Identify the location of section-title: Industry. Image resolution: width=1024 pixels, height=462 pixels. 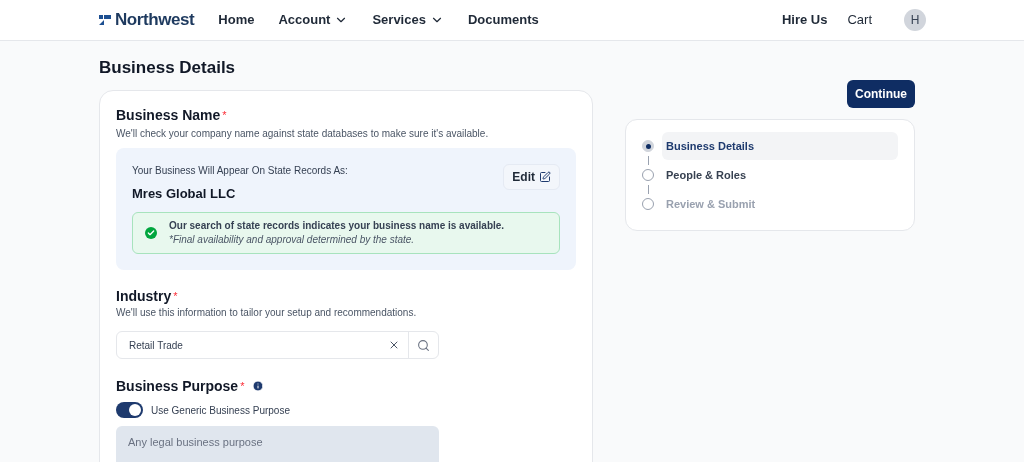
(144, 296).